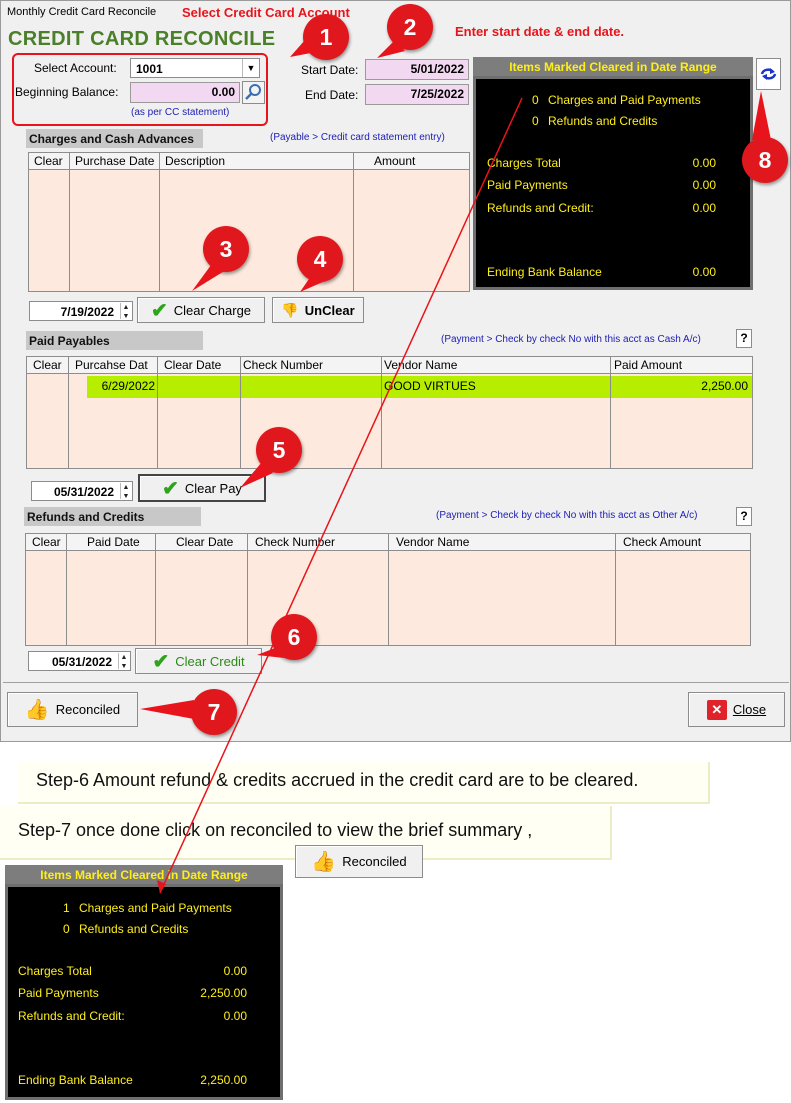 The height and width of the screenshot is (1103, 791). Describe the element at coordinates (81, 311) in the screenshot. I see `charges-date-spinner: 7/19/2022 ▲ ▼` at that location.